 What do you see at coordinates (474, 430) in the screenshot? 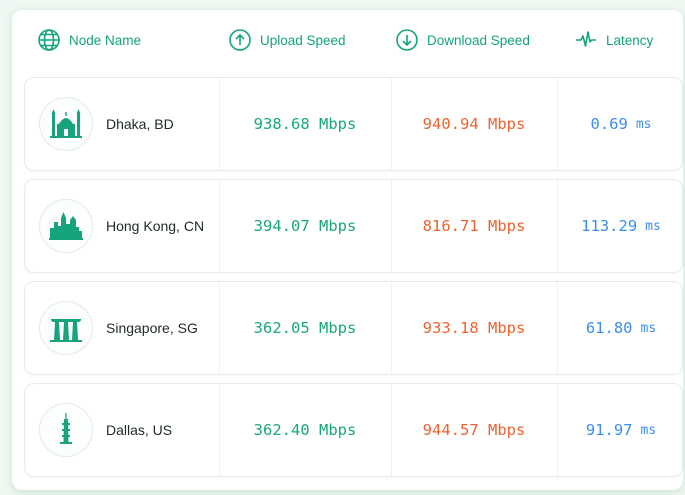
I see `download-speed: 944.57 Mbps` at bounding box center [474, 430].